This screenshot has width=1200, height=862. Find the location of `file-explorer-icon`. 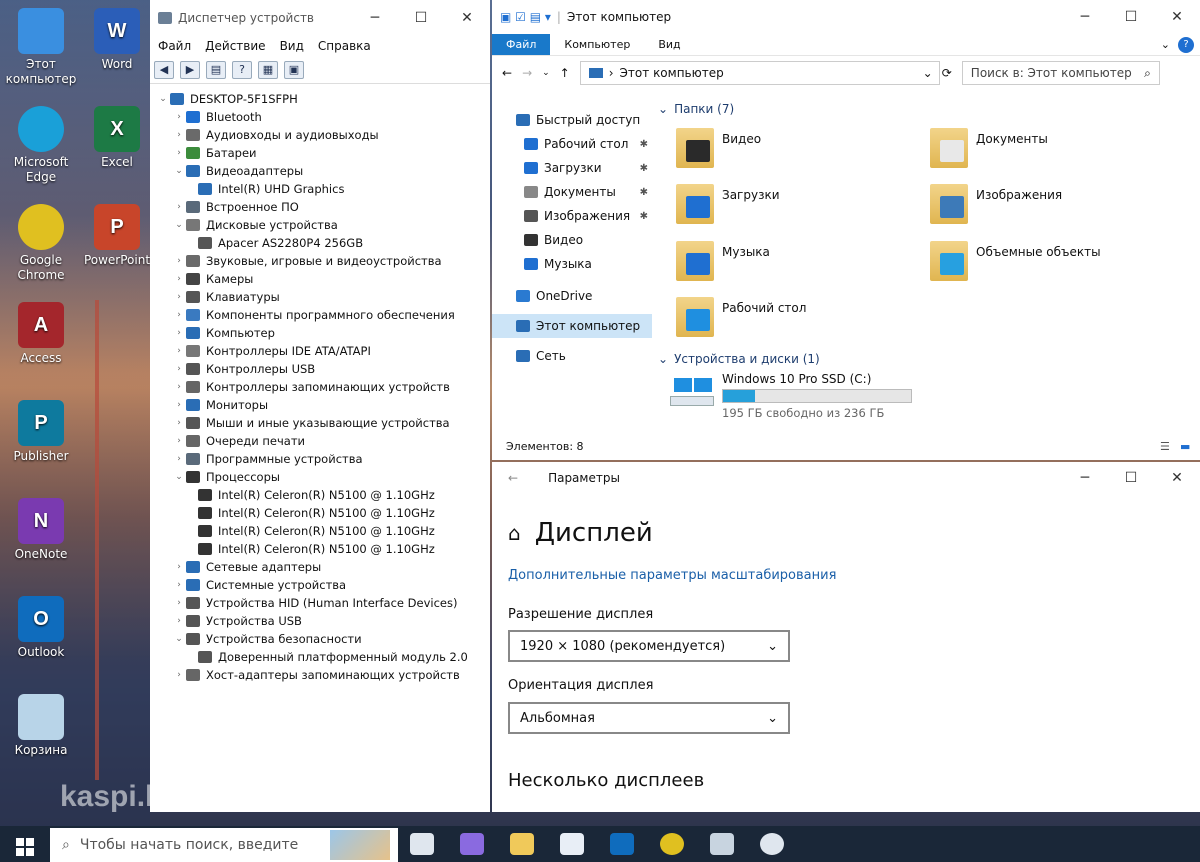

file-explorer-icon is located at coordinates (522, 844).